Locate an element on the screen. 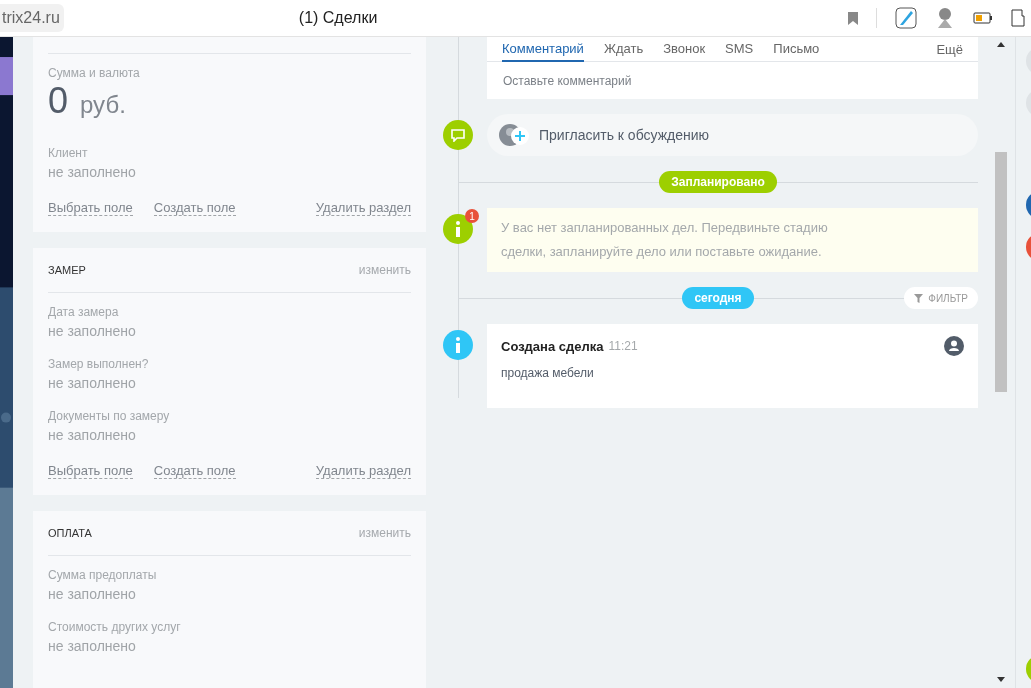  field-label: Сумма предоплаты is located at coordinates (102, 575).